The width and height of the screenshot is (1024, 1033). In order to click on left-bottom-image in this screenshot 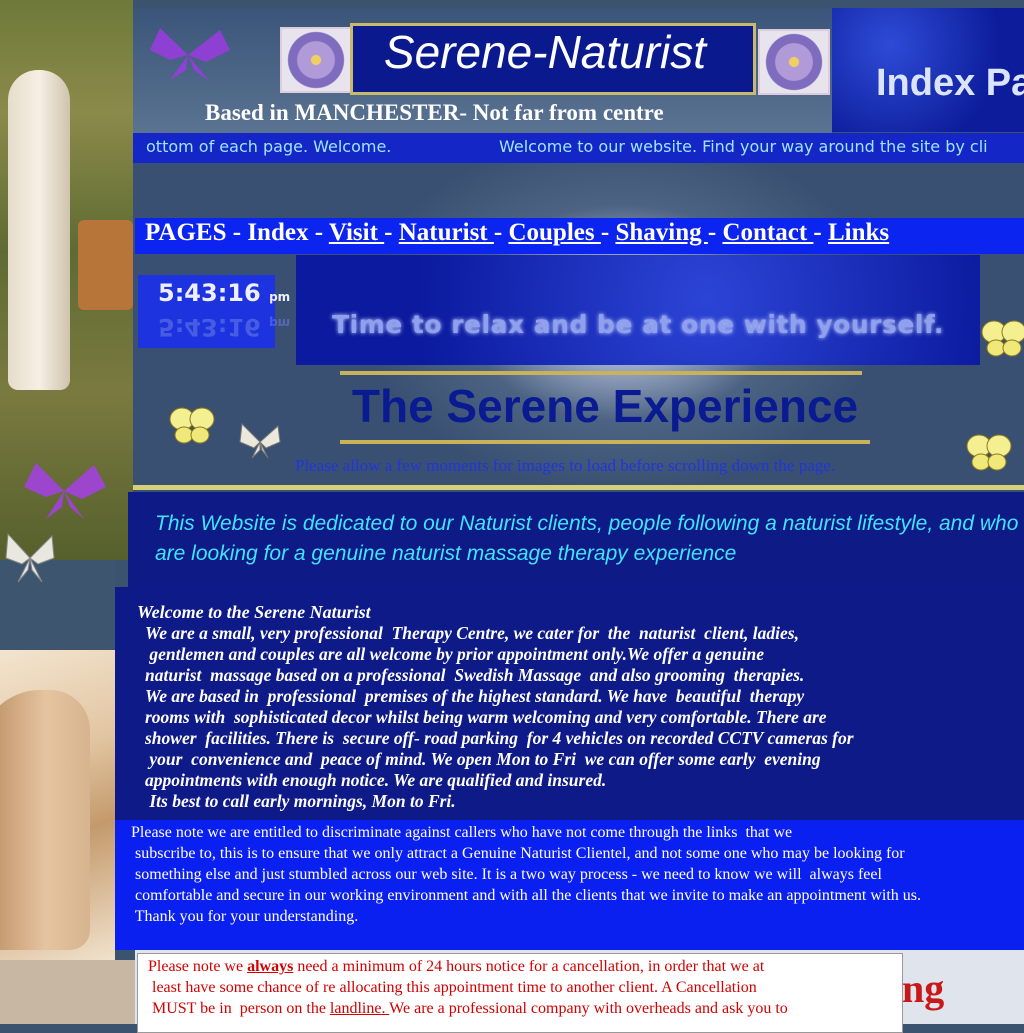, I will do `click(67, 992)`.